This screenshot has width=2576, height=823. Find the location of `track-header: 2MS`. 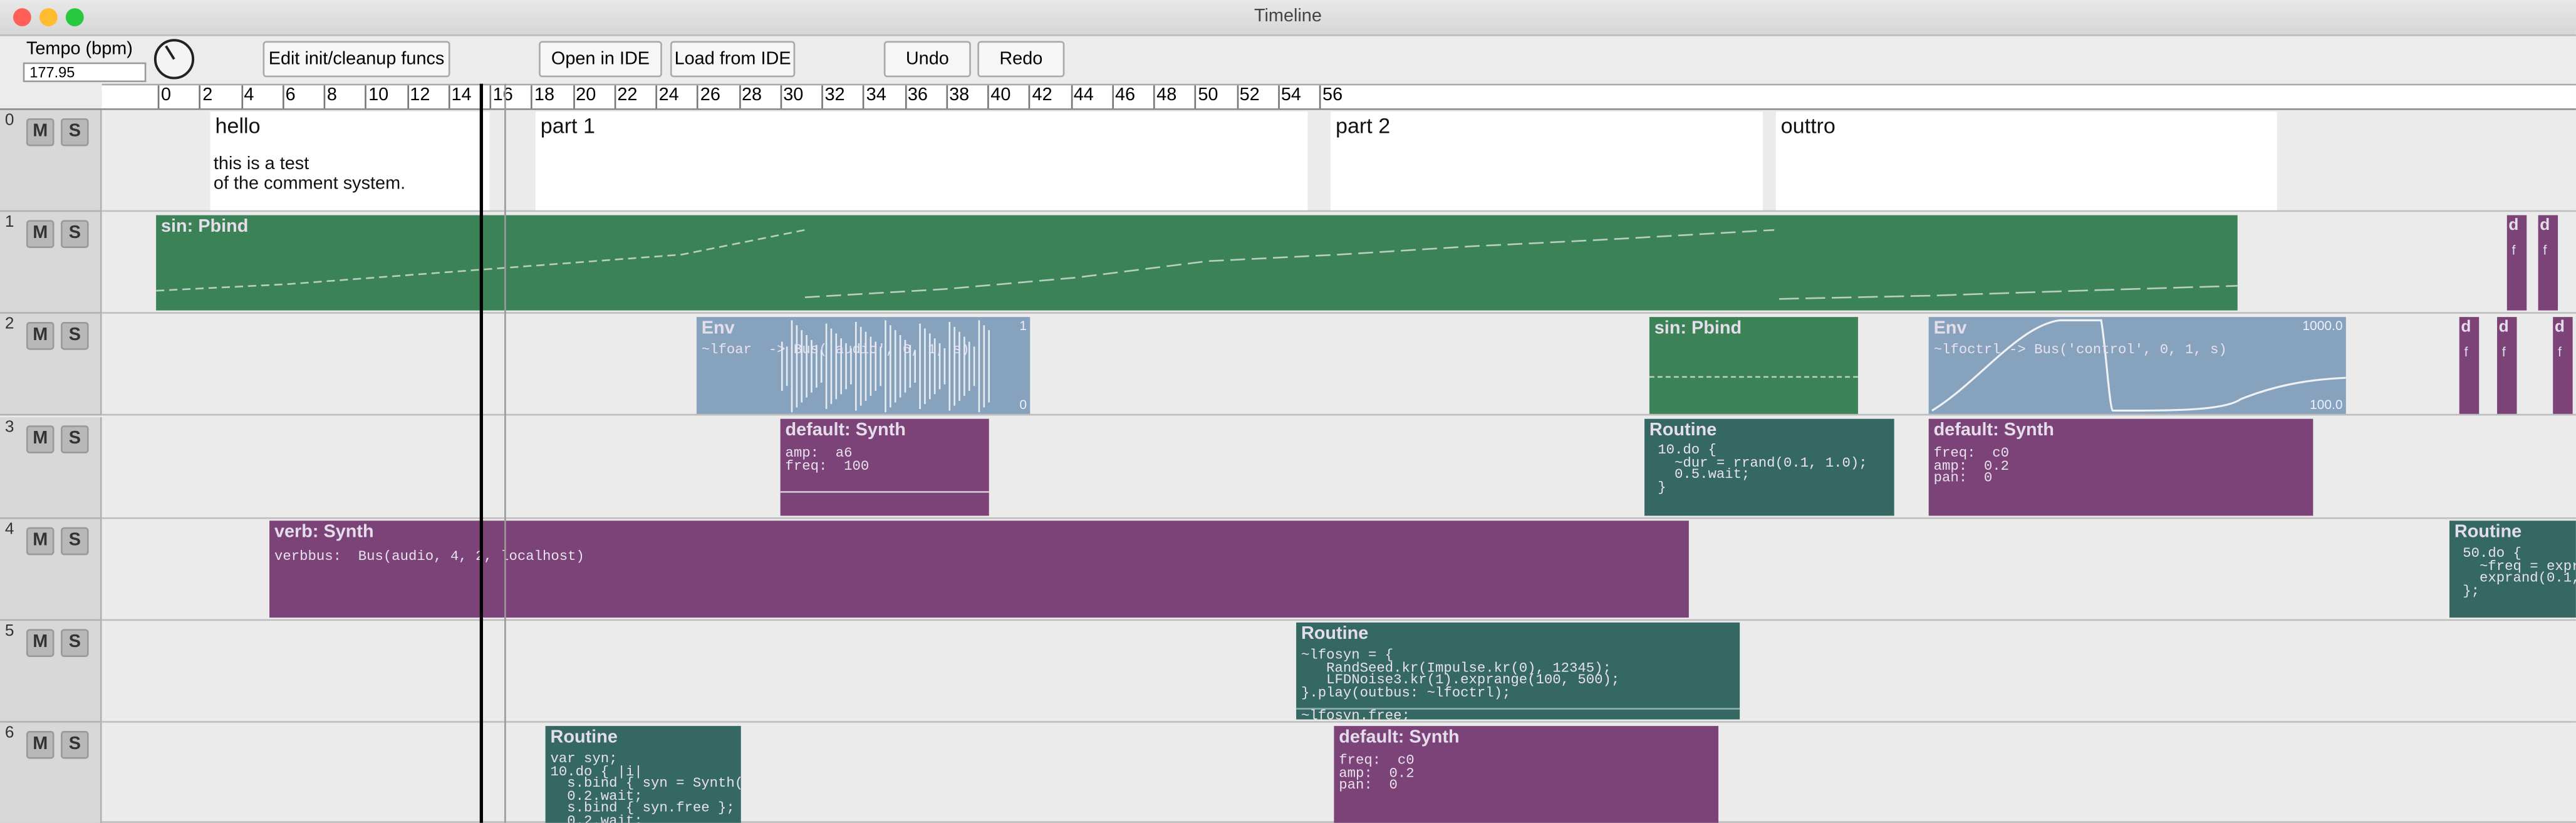

track-header: 2MS is located at coordinates (51, 365).